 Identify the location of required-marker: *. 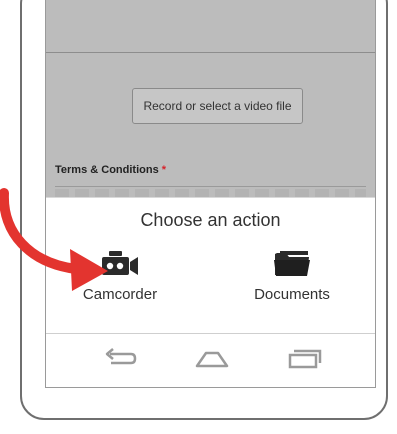
(163, 170).